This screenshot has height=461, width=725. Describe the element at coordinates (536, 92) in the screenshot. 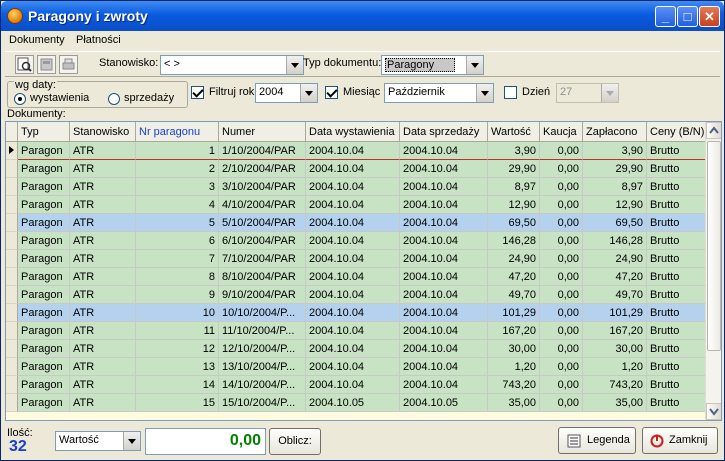

I see `dzien-label: Dzień` at that location.